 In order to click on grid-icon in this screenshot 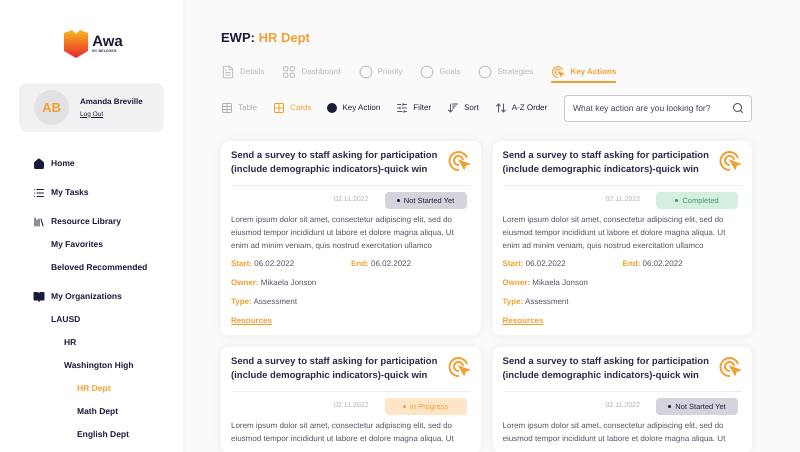, I will do `click(289, 71)`.